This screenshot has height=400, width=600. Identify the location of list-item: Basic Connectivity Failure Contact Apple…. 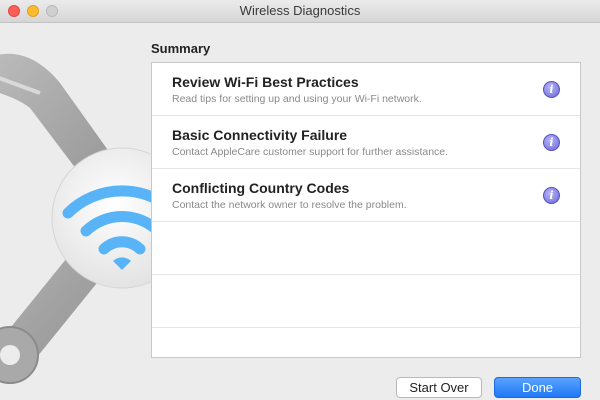
(366, 142).